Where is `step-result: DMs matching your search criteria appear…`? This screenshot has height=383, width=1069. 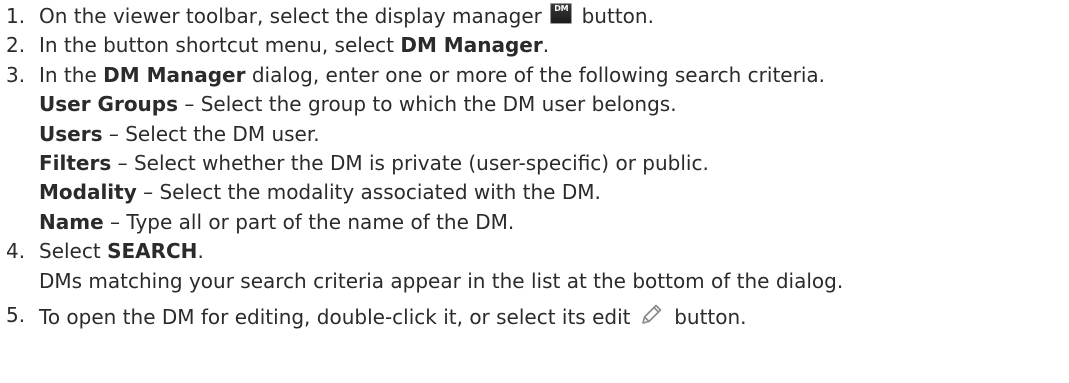 step-result: DMs matching your search criteria appear… is located at coordinates (441, 280).